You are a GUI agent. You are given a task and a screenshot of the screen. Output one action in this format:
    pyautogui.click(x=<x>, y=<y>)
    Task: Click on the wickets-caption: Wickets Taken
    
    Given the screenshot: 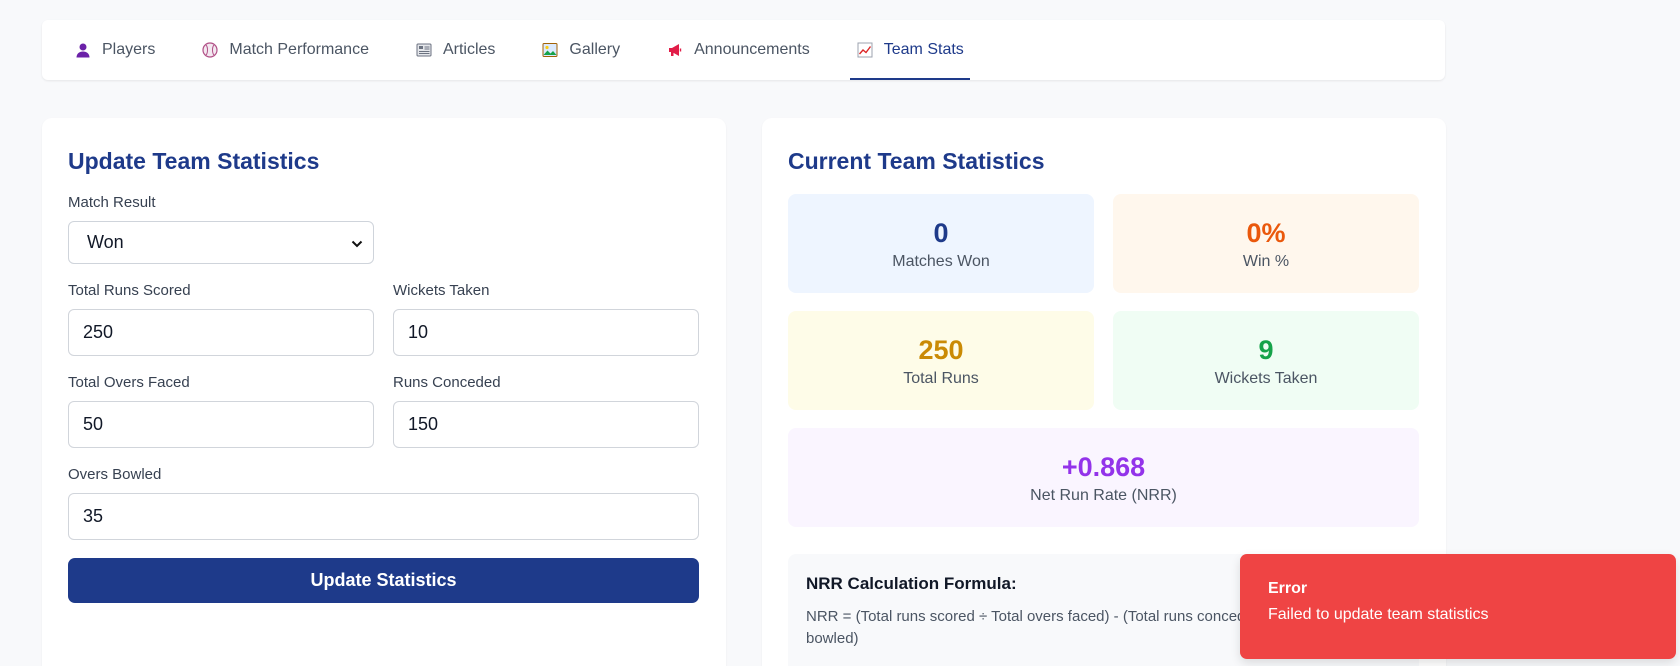 What is the action you would take?
    pyautogui.click(x=1266, y=378)
    